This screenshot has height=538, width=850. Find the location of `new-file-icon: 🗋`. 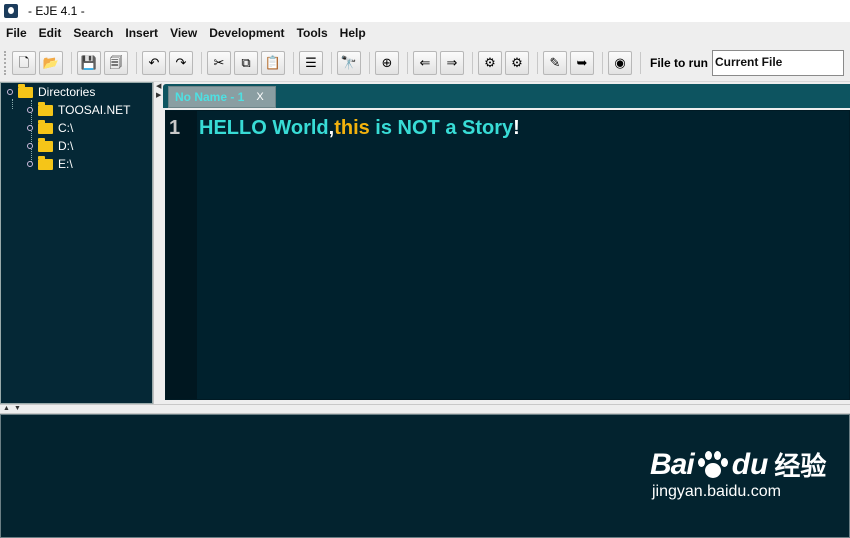

new-file-icon: 🗋 is located at coordinates (24, 62).